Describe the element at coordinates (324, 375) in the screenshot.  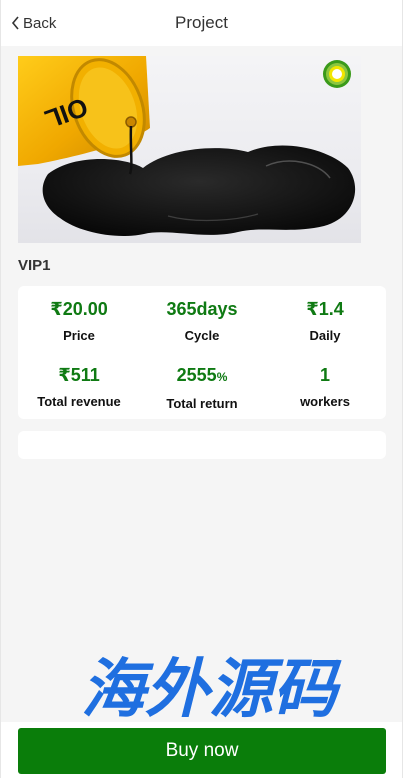
I see `stat-value: 1` at that location.